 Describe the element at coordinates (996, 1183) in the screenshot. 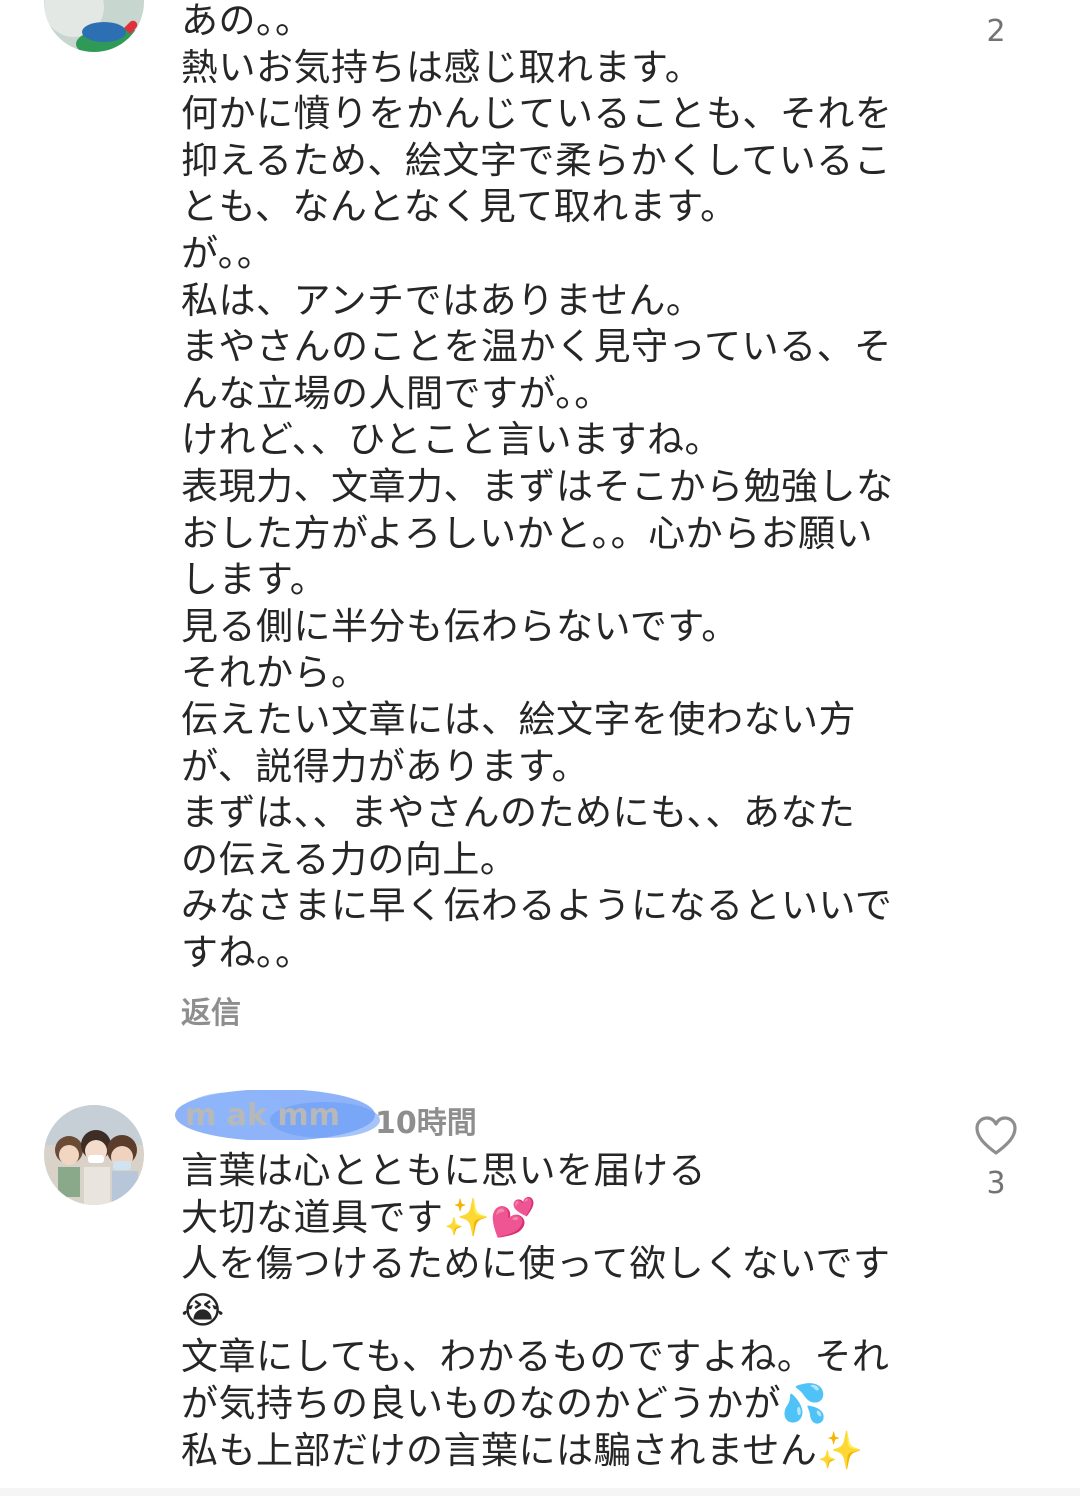

I see `like-count: 3` at that location.